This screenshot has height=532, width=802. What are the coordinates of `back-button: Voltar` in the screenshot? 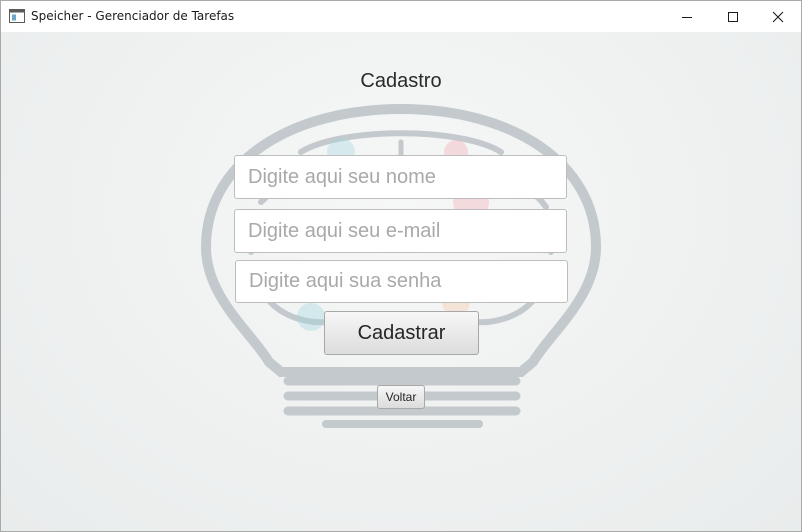 It's located at (401, 397).